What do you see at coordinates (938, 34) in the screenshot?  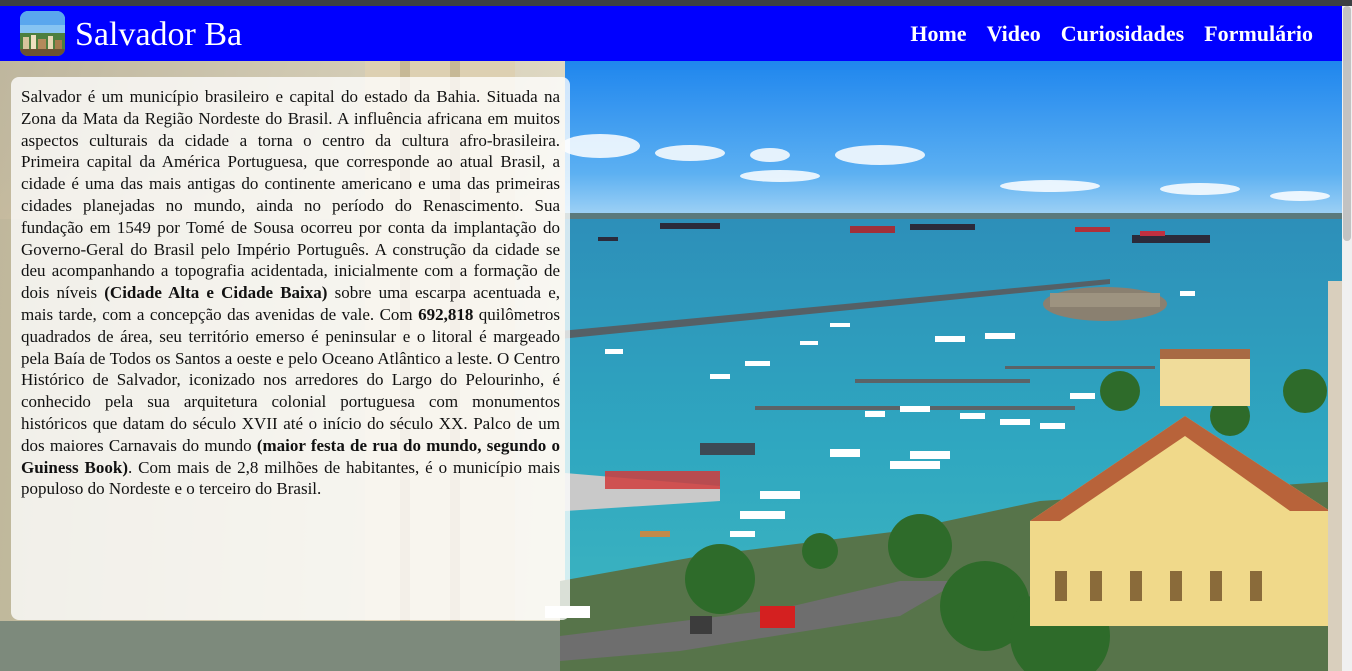 I see `nav-home: Home` at bounding box center [938, 34].